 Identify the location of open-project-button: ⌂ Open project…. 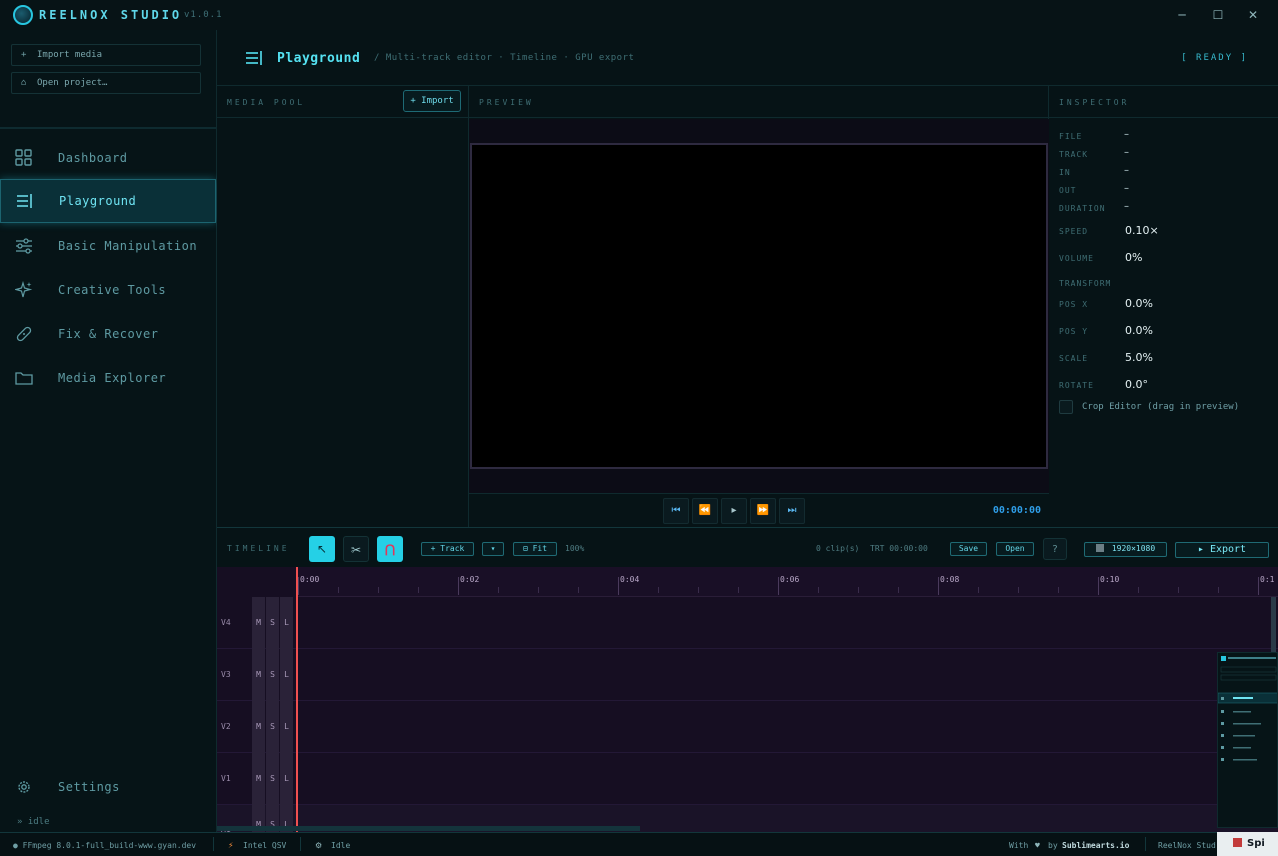
(106, 83).